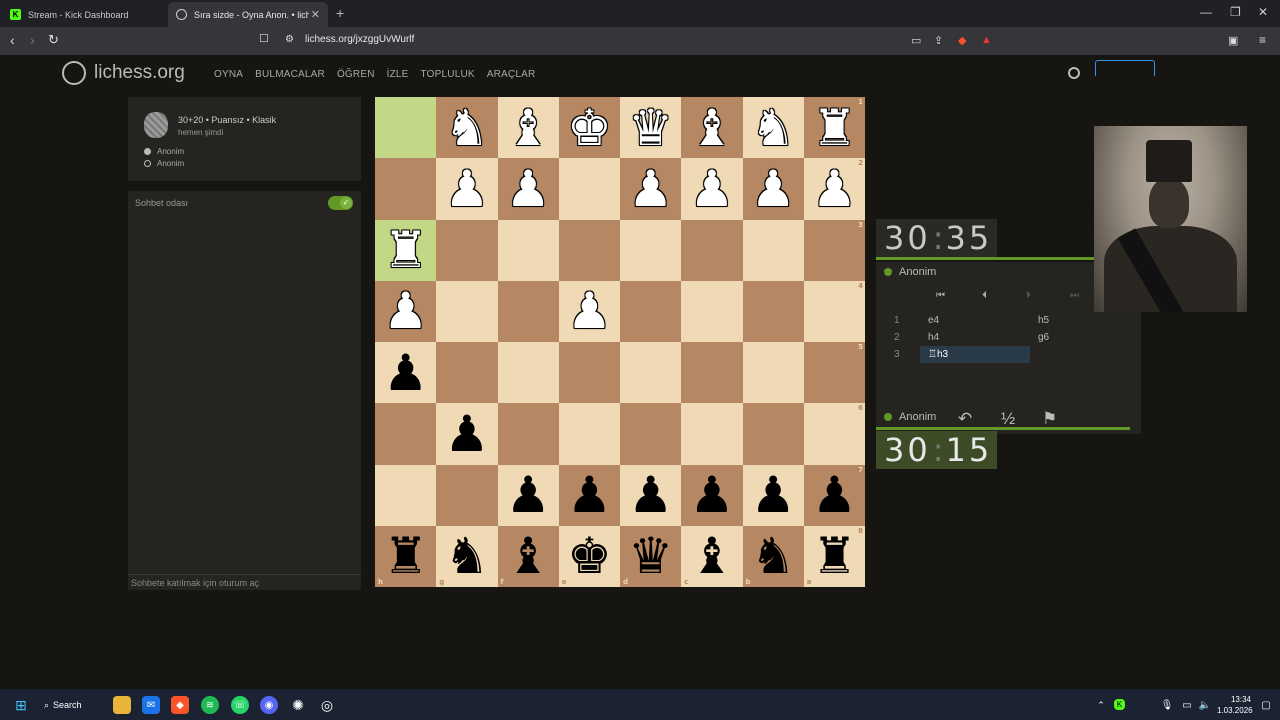 This screenshot has height=720, width=1280. I want to click on move-black: h5, so click(1085, 320).